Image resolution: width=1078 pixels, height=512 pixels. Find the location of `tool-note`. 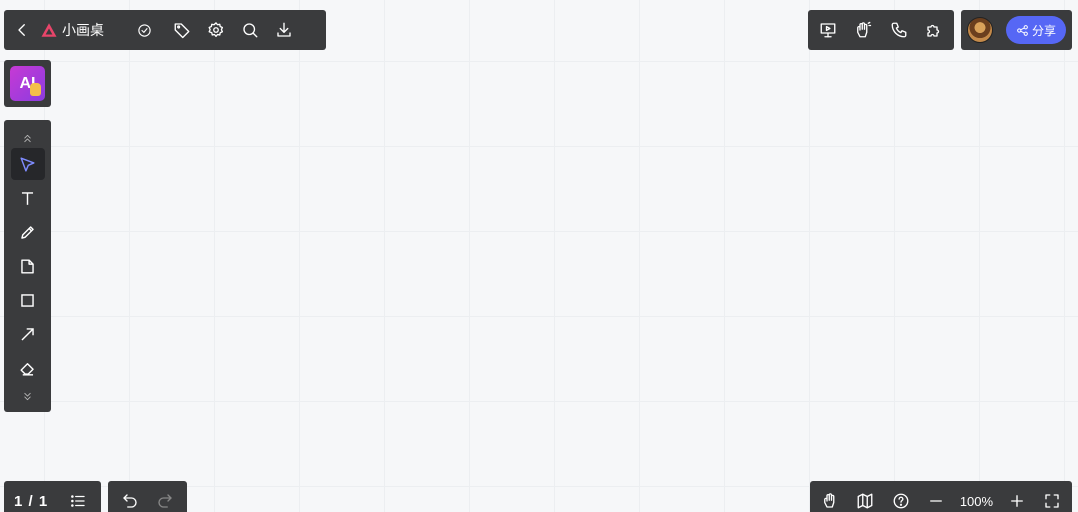

tool-note is located at coordinates (28, 266).